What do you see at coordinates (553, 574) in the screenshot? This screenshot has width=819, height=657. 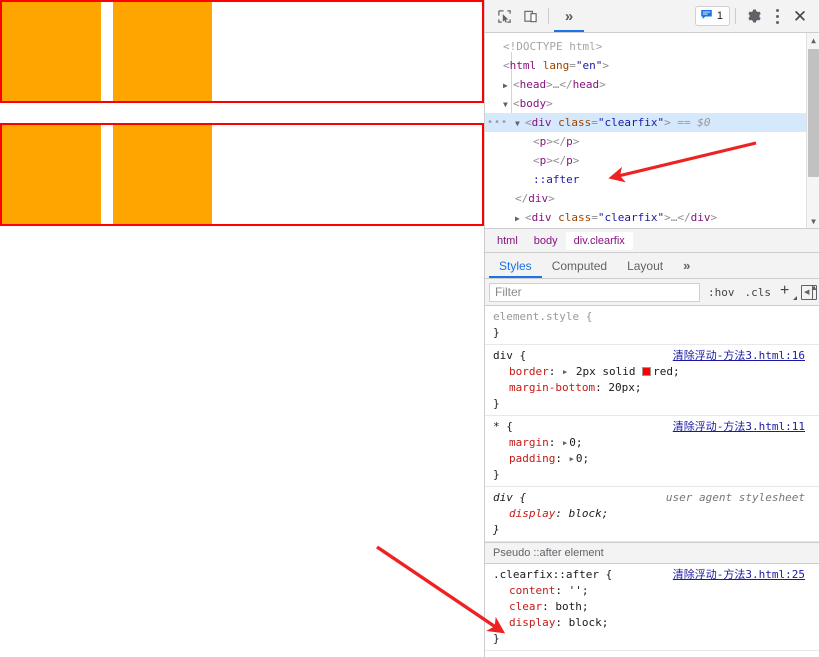 I see `selector-clearfix-after: .clearfix::after {` at bounding box center [553, 574].